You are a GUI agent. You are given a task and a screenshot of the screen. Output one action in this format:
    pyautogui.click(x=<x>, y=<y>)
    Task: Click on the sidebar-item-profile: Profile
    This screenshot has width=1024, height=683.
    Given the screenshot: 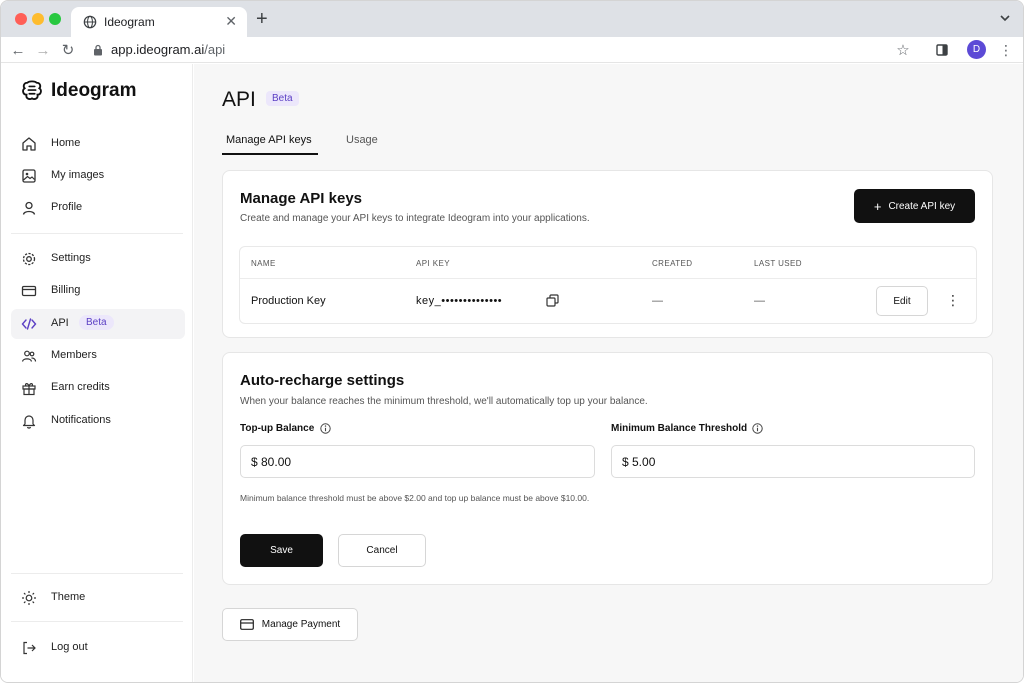 What is the action you would take?
    pyautogui.click(x=98, y=208)
    